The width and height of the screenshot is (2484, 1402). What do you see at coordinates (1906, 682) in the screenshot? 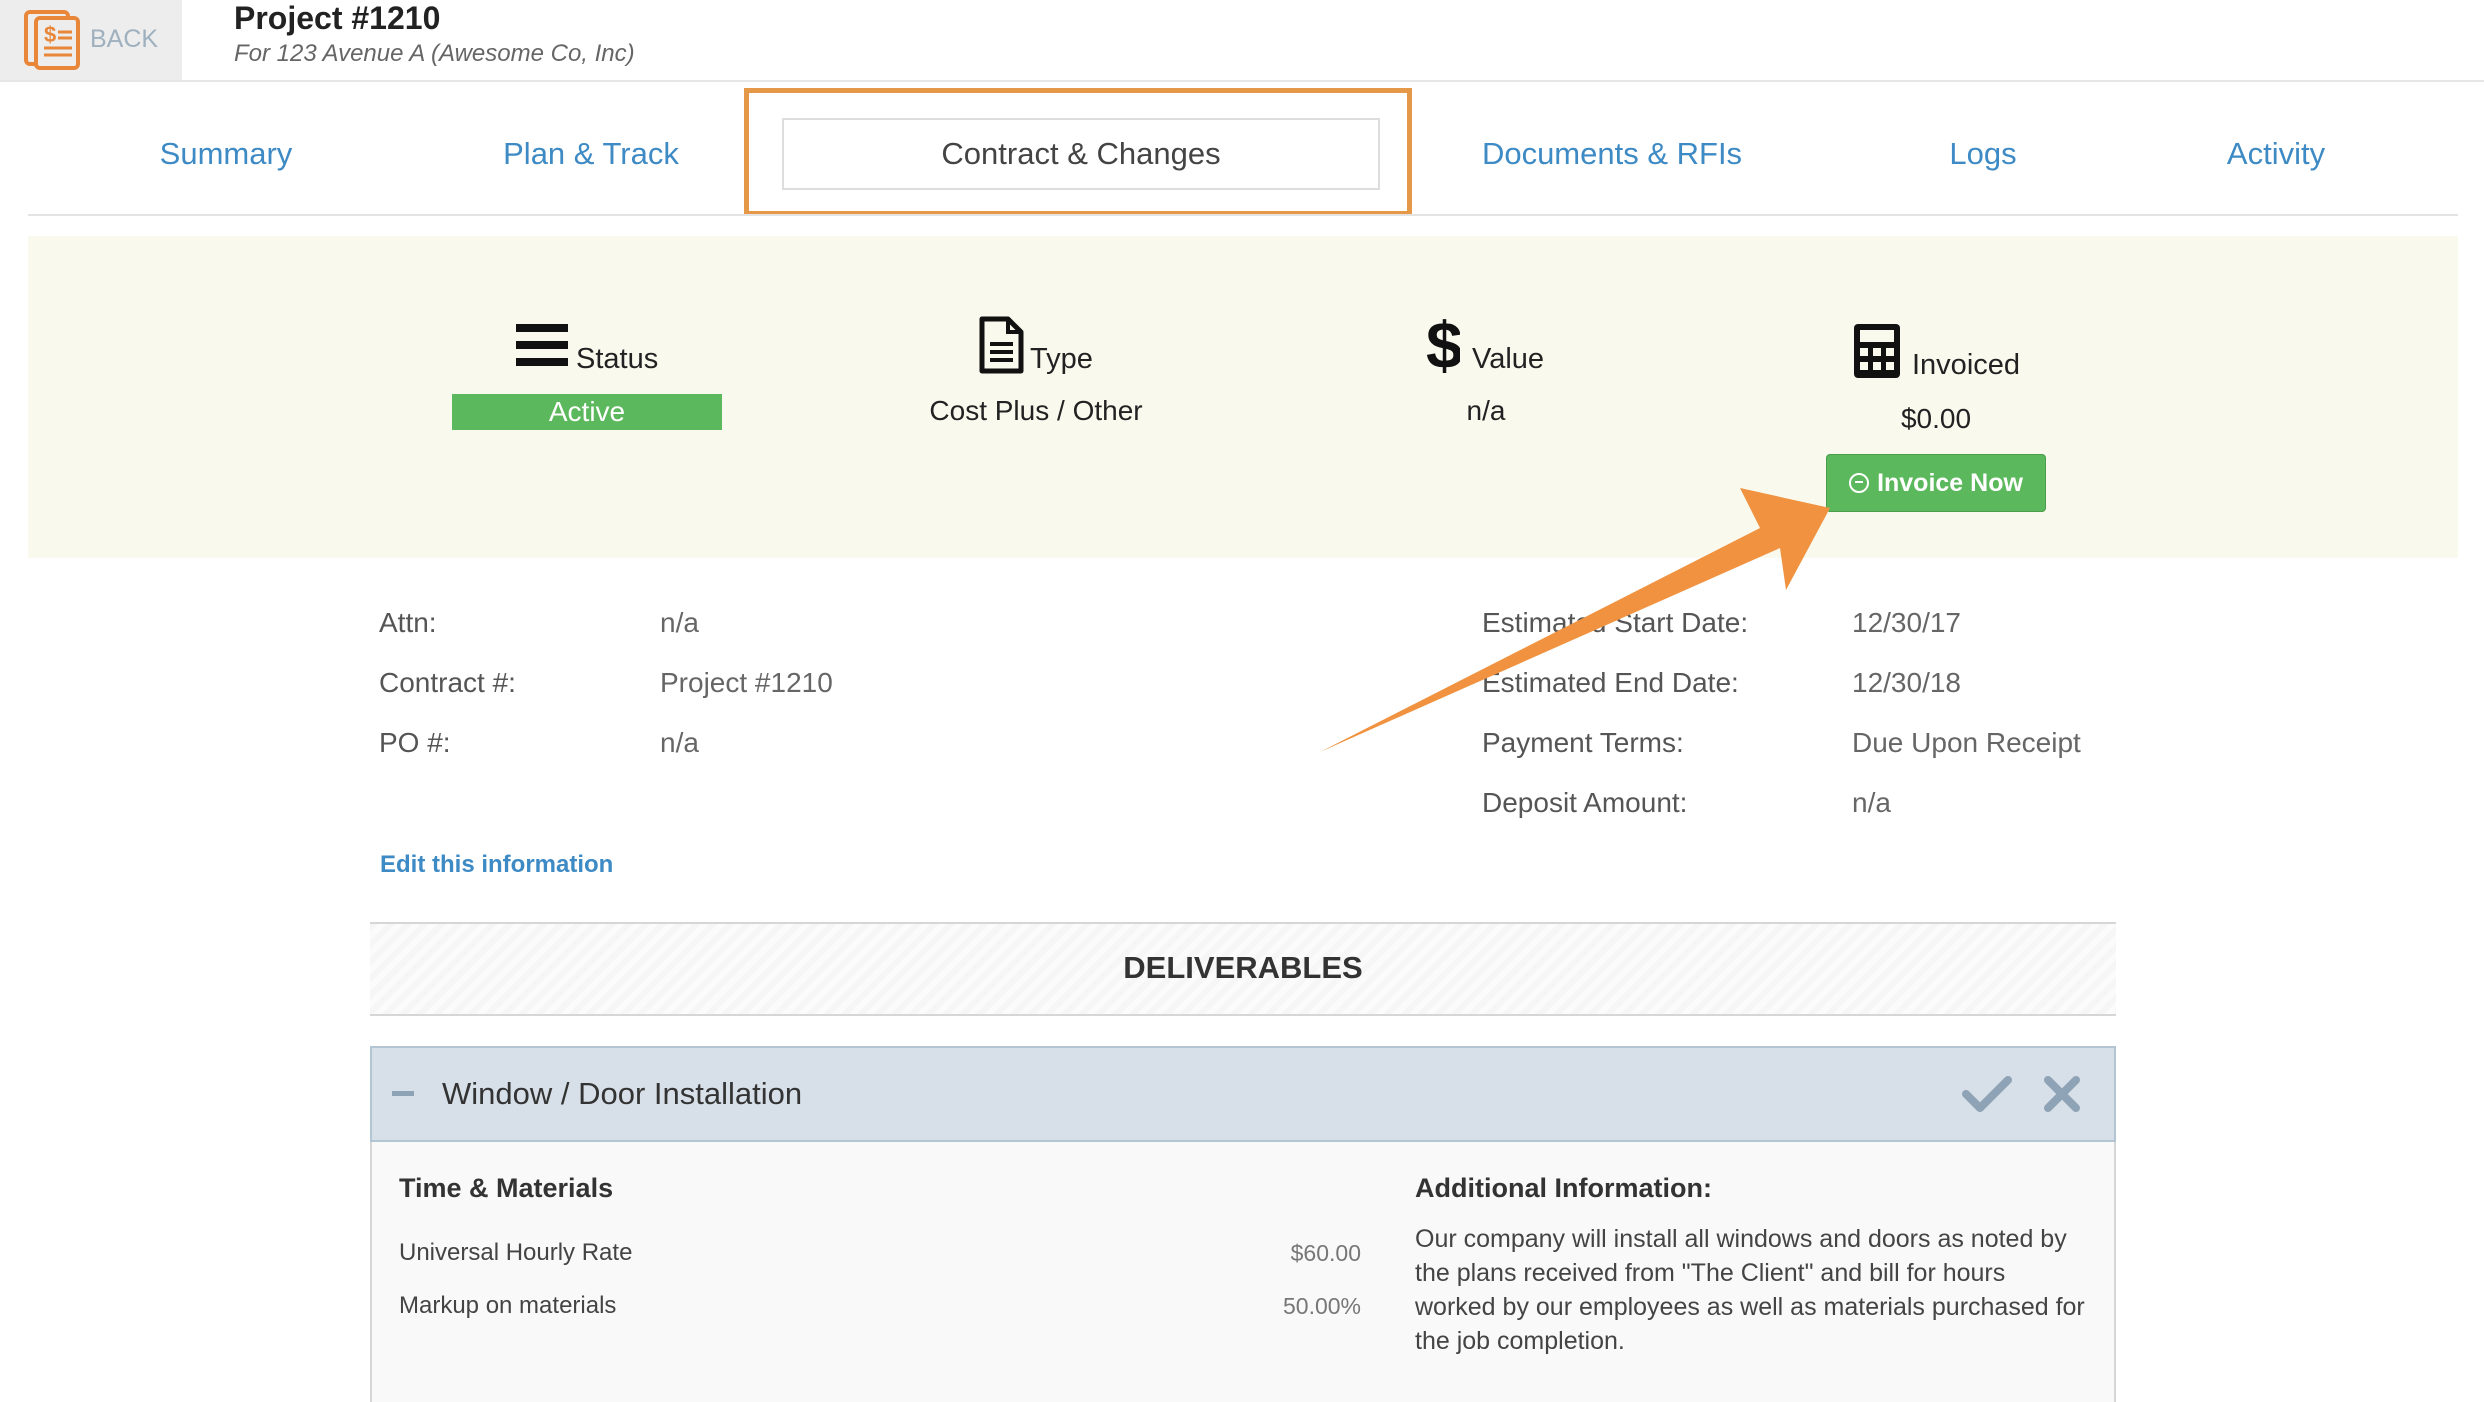
I see `end-date-value: 12/30/18` at bounding box center [1906, 682].